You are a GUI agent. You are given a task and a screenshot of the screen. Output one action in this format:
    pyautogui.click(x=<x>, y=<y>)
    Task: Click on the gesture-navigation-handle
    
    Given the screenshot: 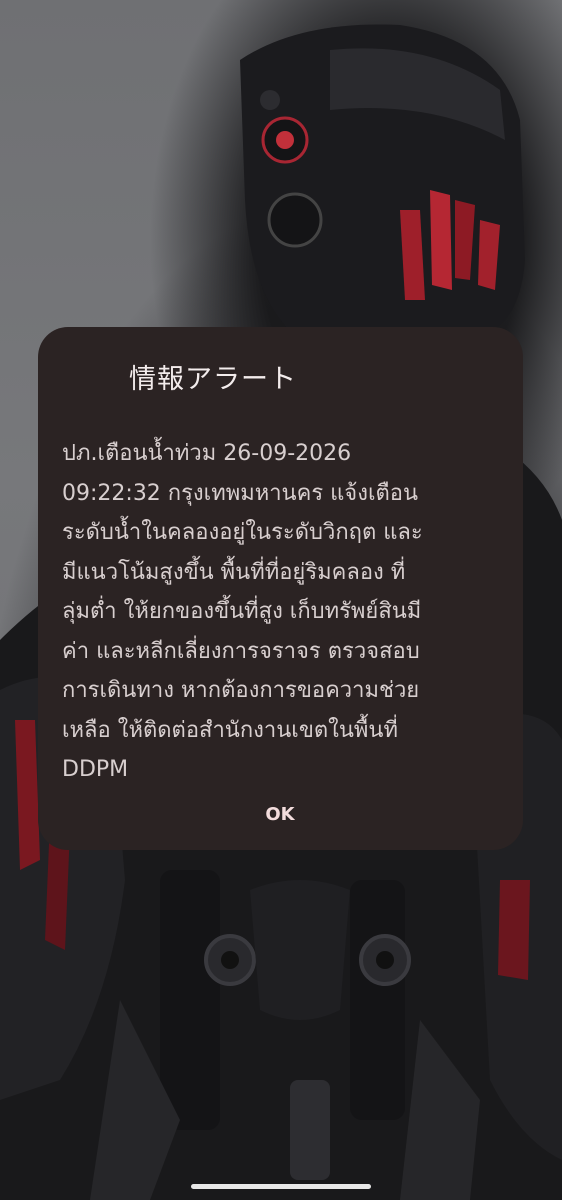 What is the action you would take?
    pyautogui.click(x=281, y=1186)
    